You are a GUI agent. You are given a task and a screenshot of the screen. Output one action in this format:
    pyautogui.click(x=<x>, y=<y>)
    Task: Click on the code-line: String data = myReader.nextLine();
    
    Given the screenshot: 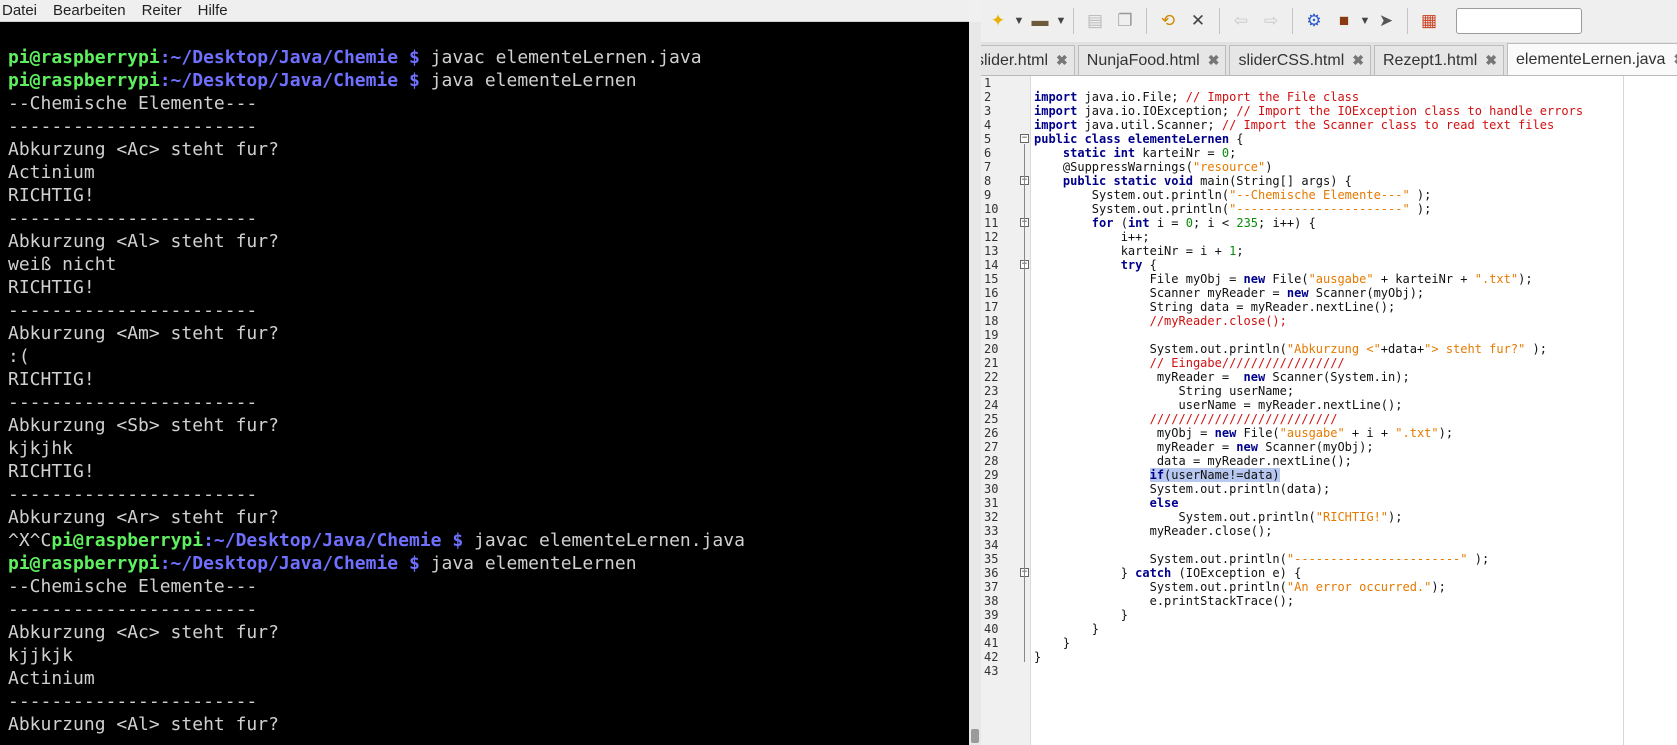 What is the action you would take?
    pyautogui.click(x=1354, y=307)
    